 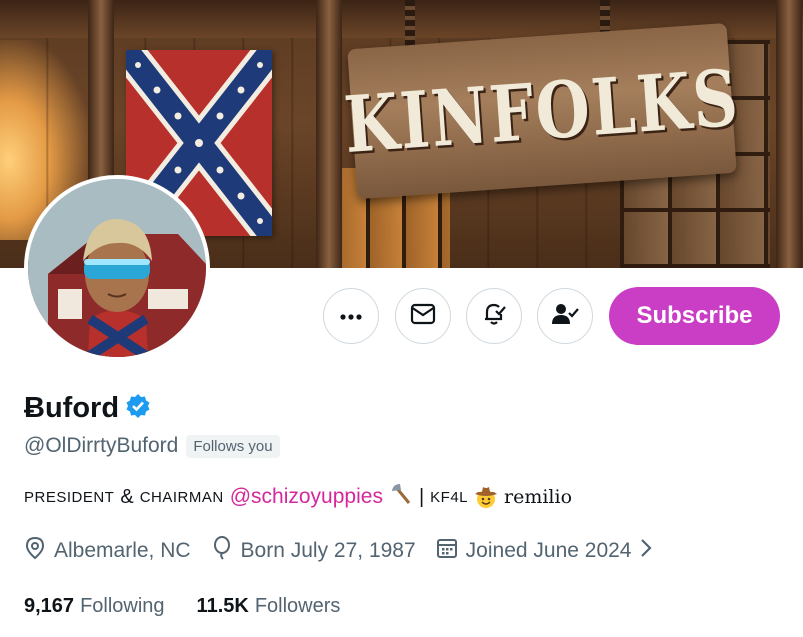 I want to click on followers-count: 11.5K, so click(x=222, y=605).